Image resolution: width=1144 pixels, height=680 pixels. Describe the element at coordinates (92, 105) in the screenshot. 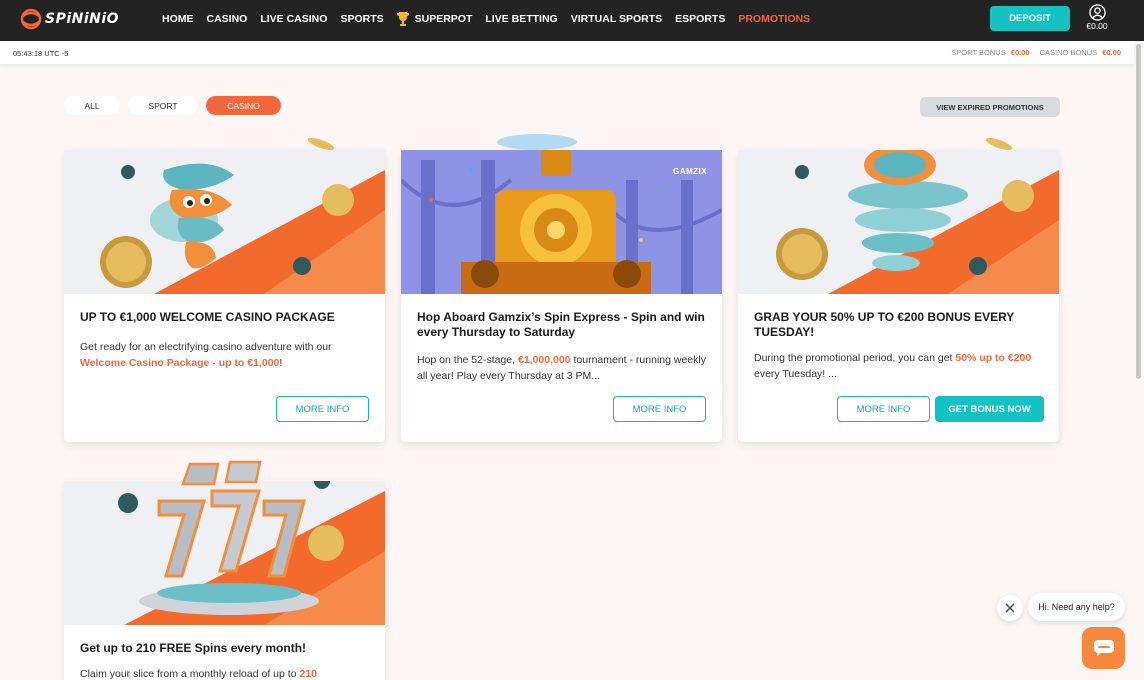

I see `filter-all: ALL` at that location.